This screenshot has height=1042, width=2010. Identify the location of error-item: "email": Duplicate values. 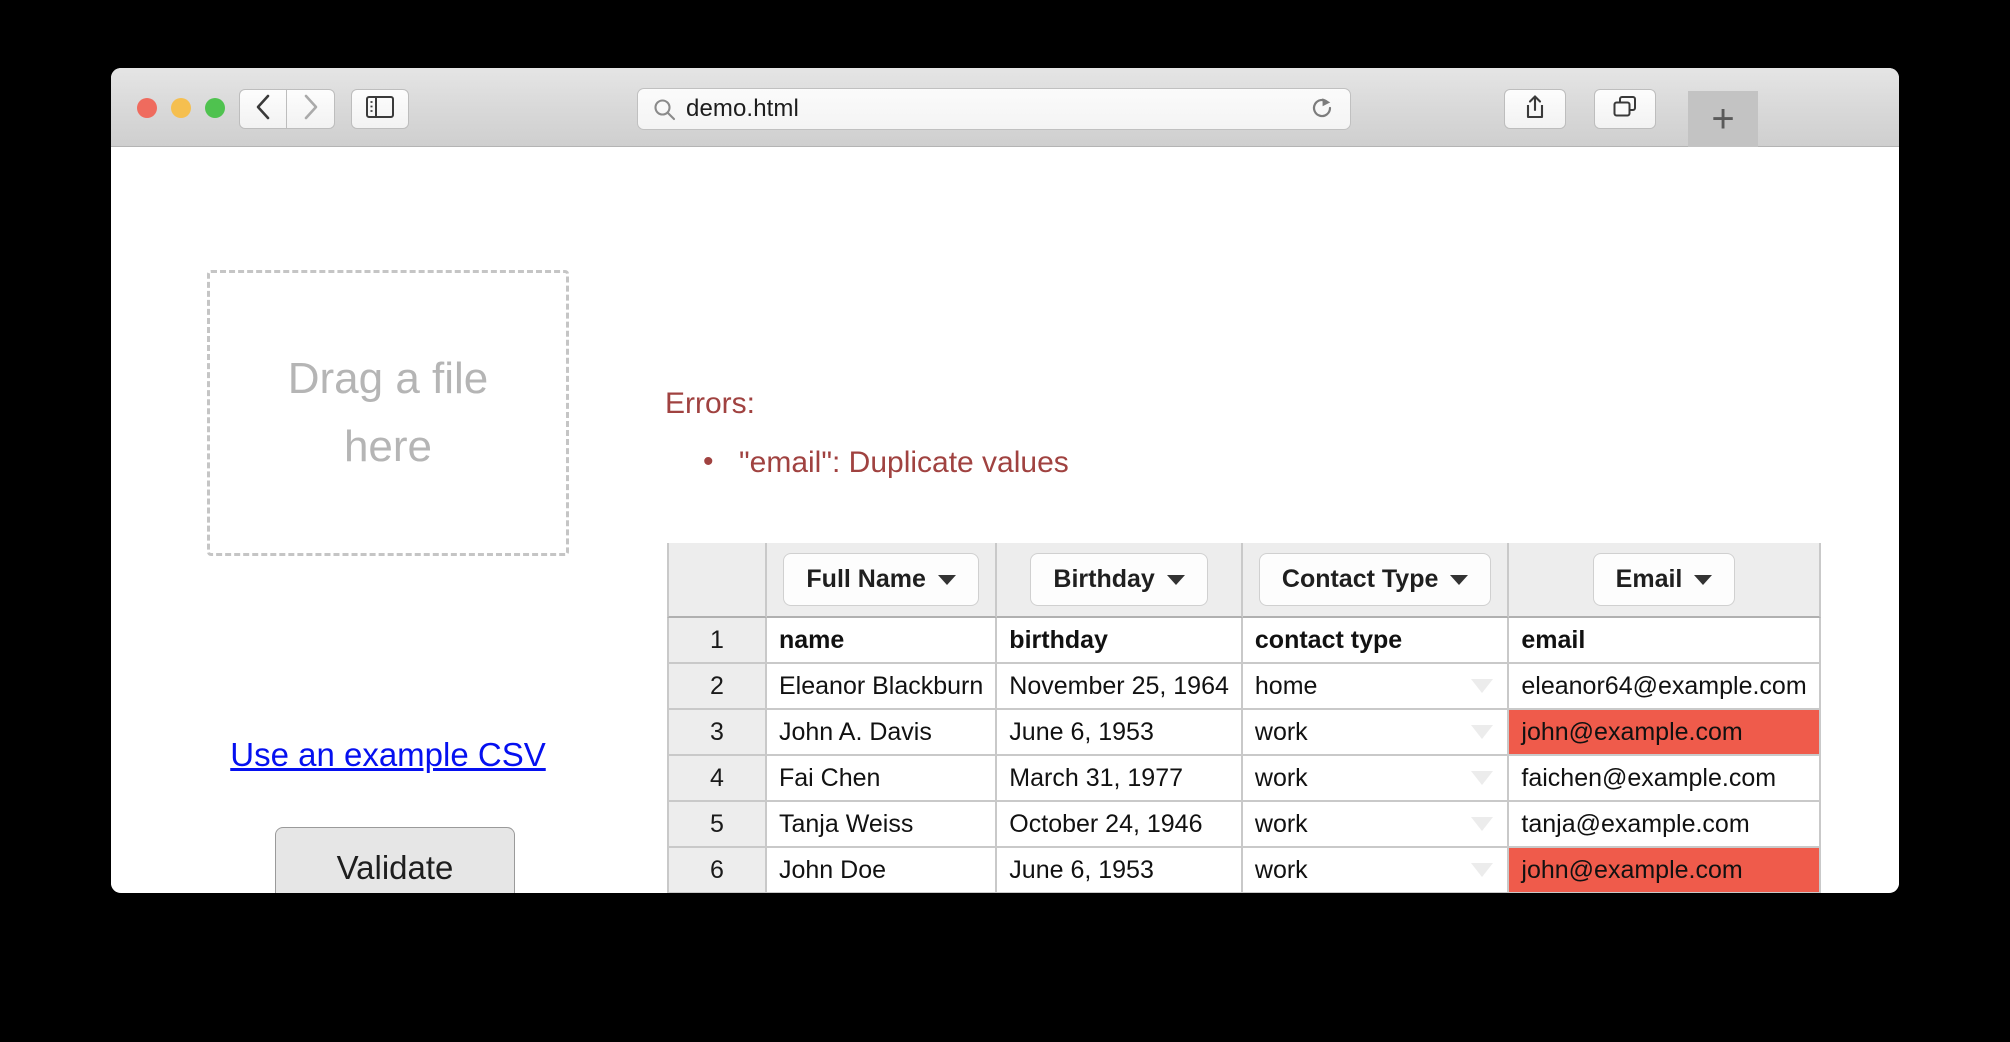
(867, 462).